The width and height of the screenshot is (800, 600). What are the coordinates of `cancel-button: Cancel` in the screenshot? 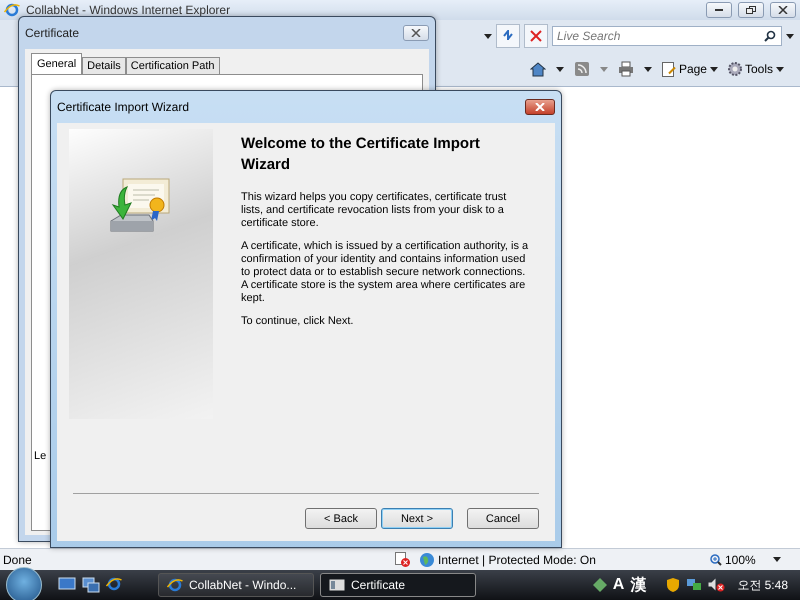 It's located at (503, 518).